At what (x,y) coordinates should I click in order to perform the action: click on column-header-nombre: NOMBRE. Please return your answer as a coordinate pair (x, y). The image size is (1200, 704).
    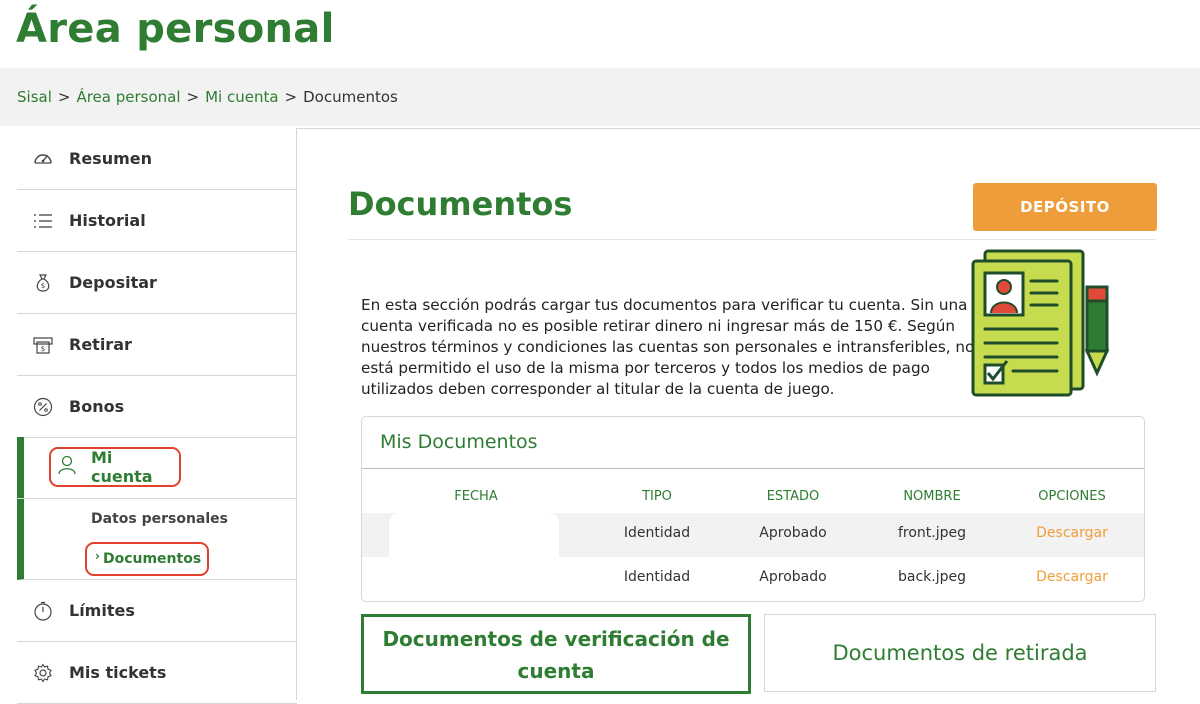
    Looking at the image, I should click on (932, 496).